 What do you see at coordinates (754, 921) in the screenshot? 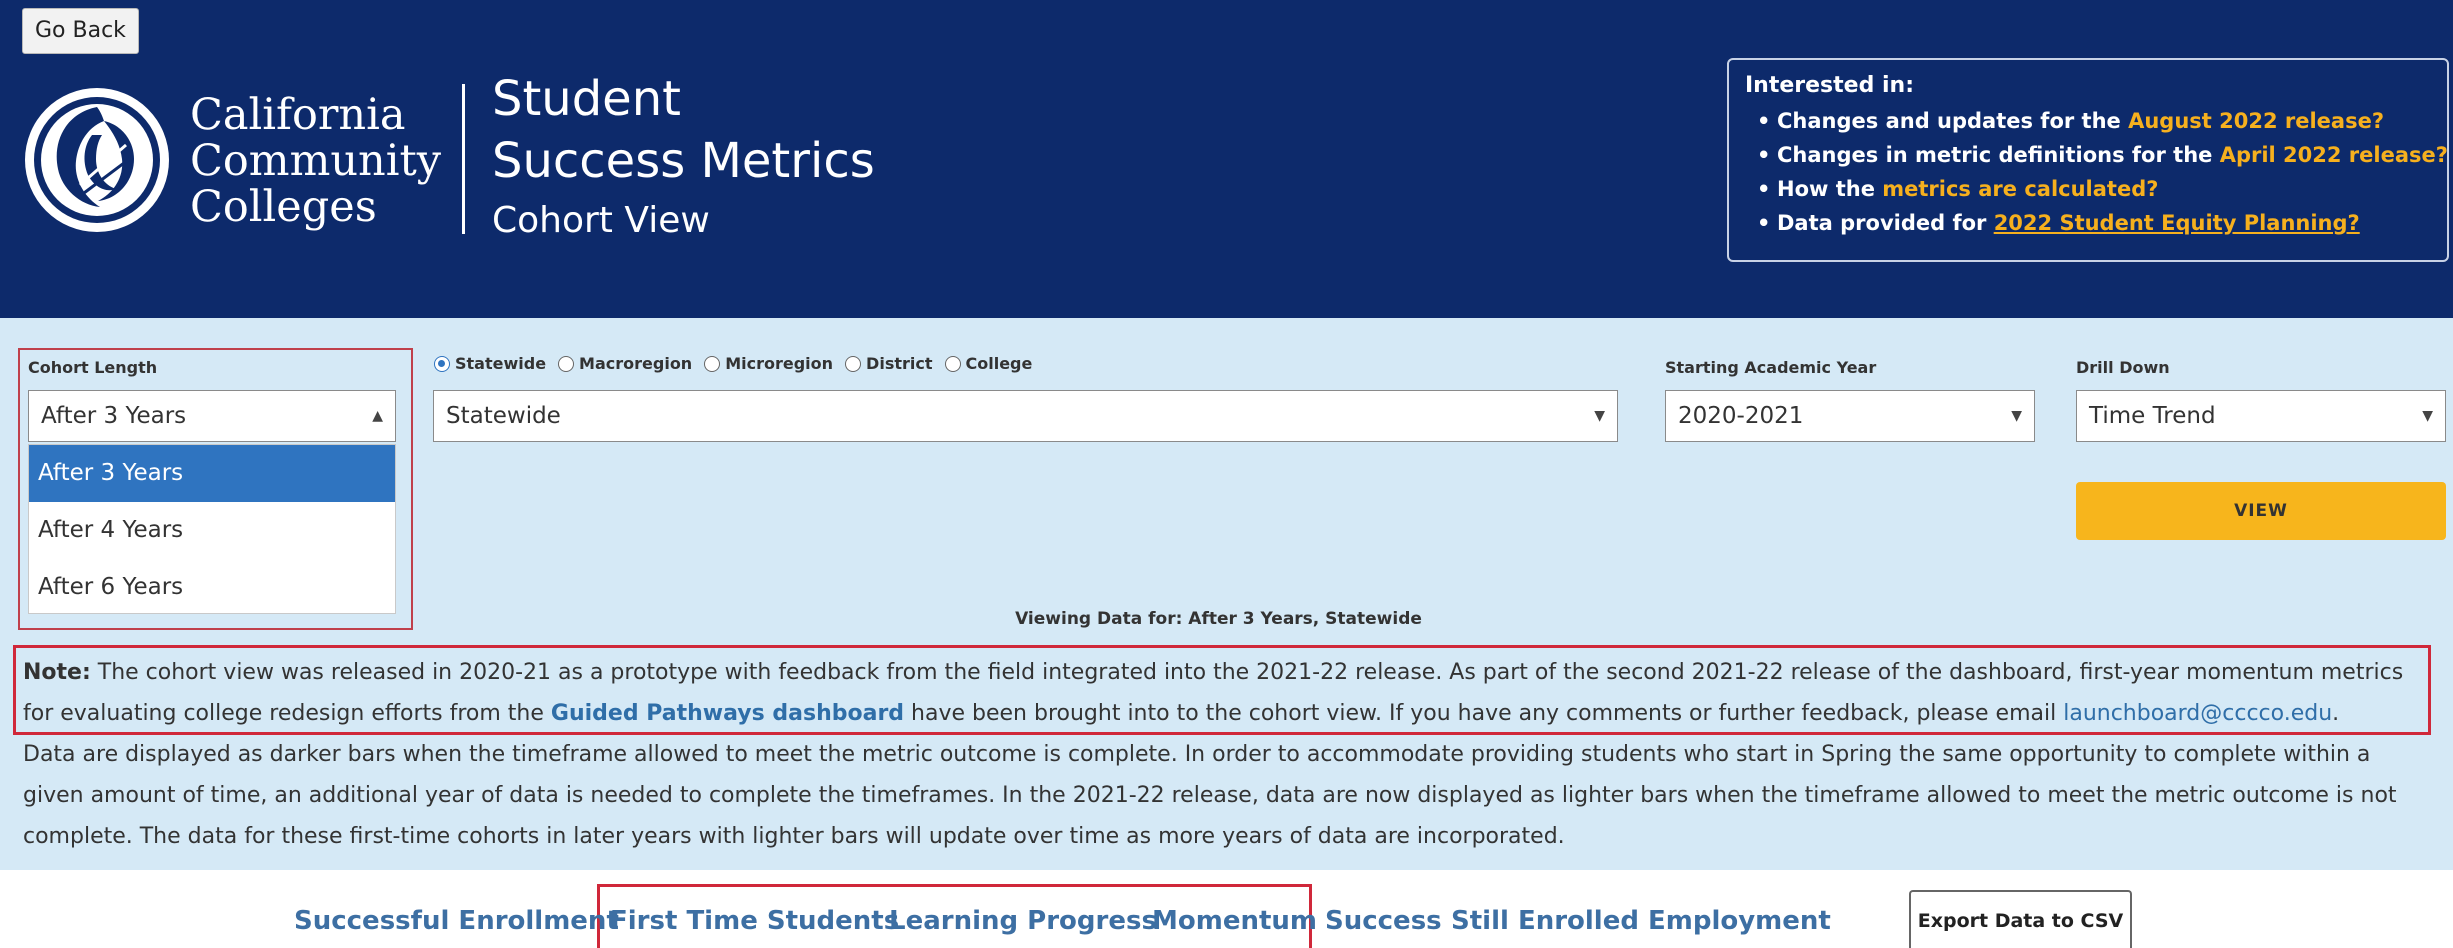
I see `tab-first-time-students: First Time Students` at bounding box center [754, 921].